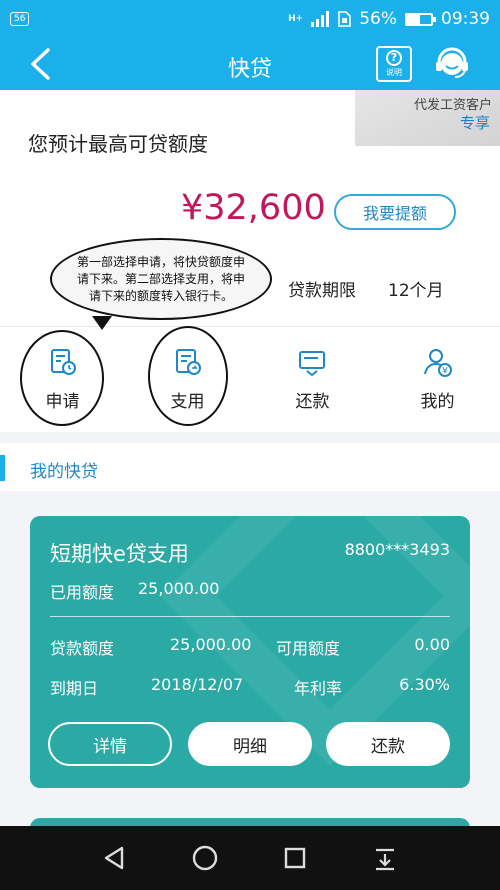  What do you see at coordinates (74, 688) in the screenshot?
I see `due-date-label: 到期日` at bounding box center [74, 688].